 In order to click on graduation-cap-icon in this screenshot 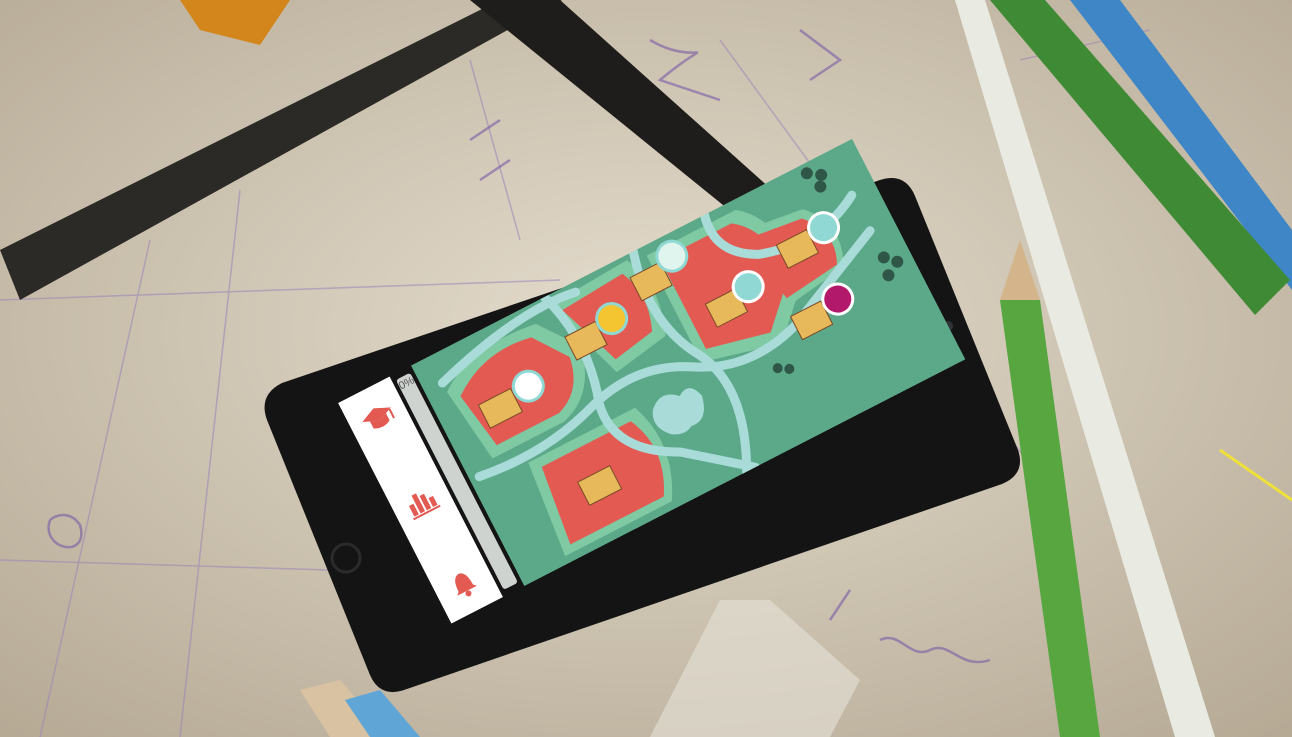, I will do `click(378, 418)`.